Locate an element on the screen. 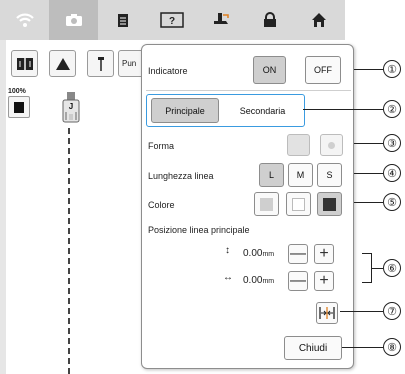 Image resolution: width=405 pixels, height=374 pixels. lunghezza-label: Lunghezza linea is located at coordinates (181, 176).